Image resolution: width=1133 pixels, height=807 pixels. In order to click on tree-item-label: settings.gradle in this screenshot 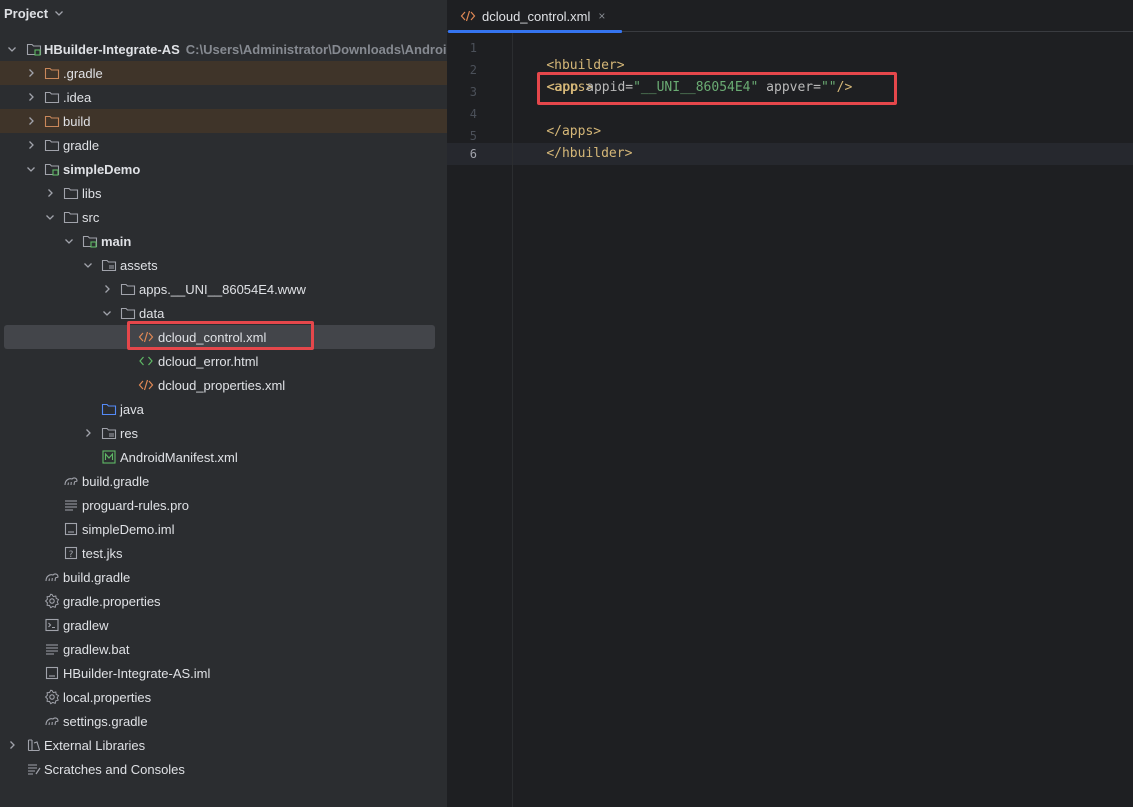, I will do `click(105, 721)`.